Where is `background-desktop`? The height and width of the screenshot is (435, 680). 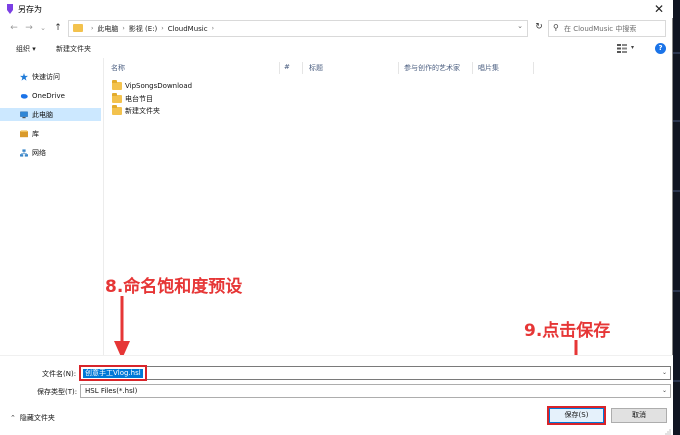 background-desktop is located at coordinates (676, 217).